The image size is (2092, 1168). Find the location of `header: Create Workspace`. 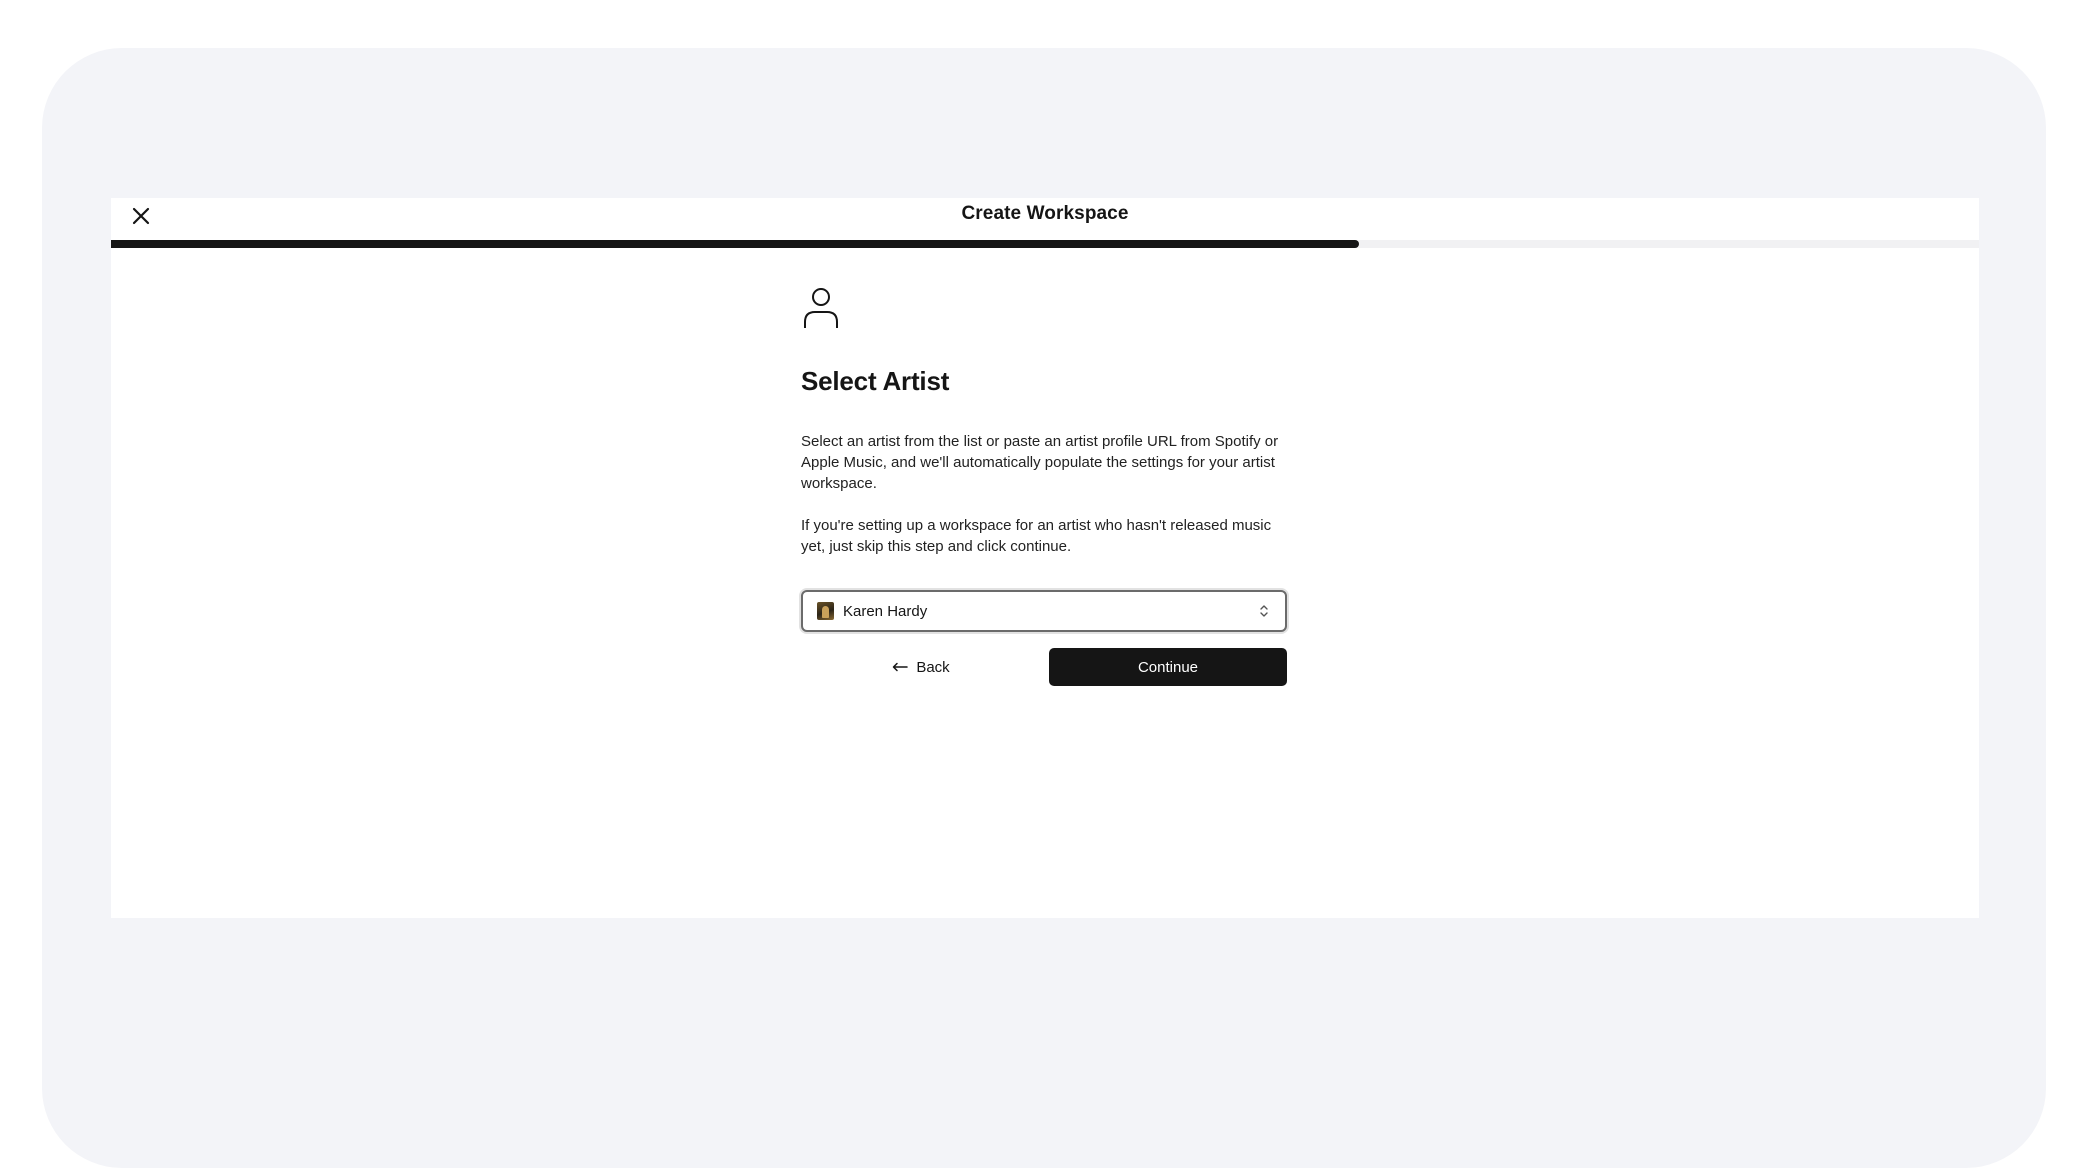

header: Create Workspace is located at coordinates (1045, 219).